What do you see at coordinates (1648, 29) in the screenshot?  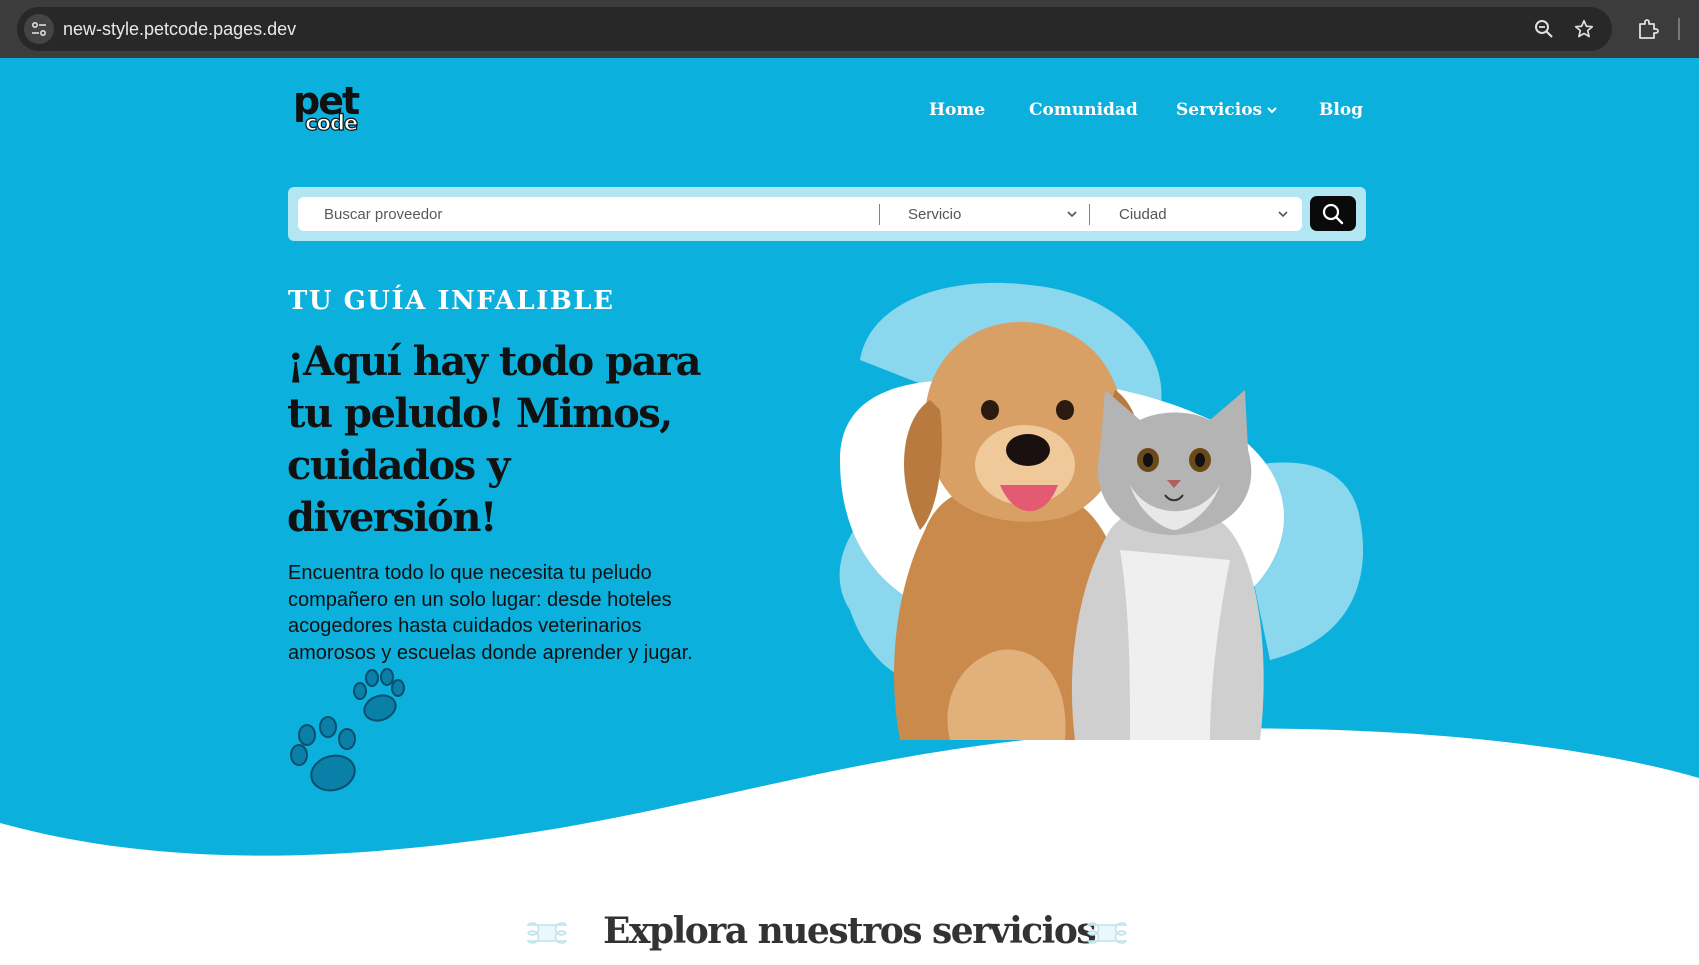 I see `extensions-icon` at bounding box center [1648, 29].